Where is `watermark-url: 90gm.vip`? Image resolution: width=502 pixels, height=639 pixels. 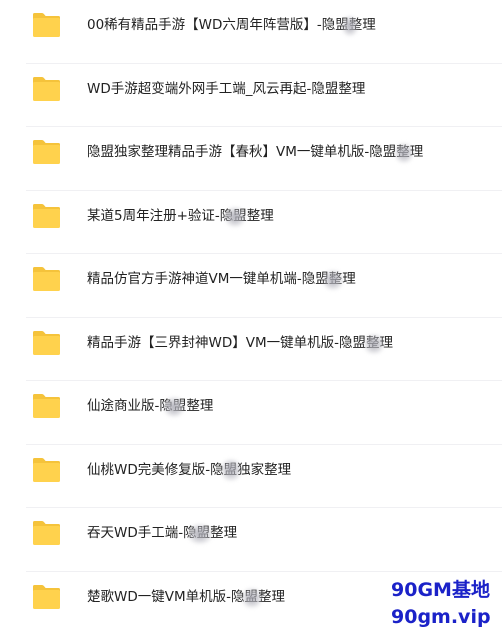
watermark-url: 90gm.vip is located at coordinates (441, 617).